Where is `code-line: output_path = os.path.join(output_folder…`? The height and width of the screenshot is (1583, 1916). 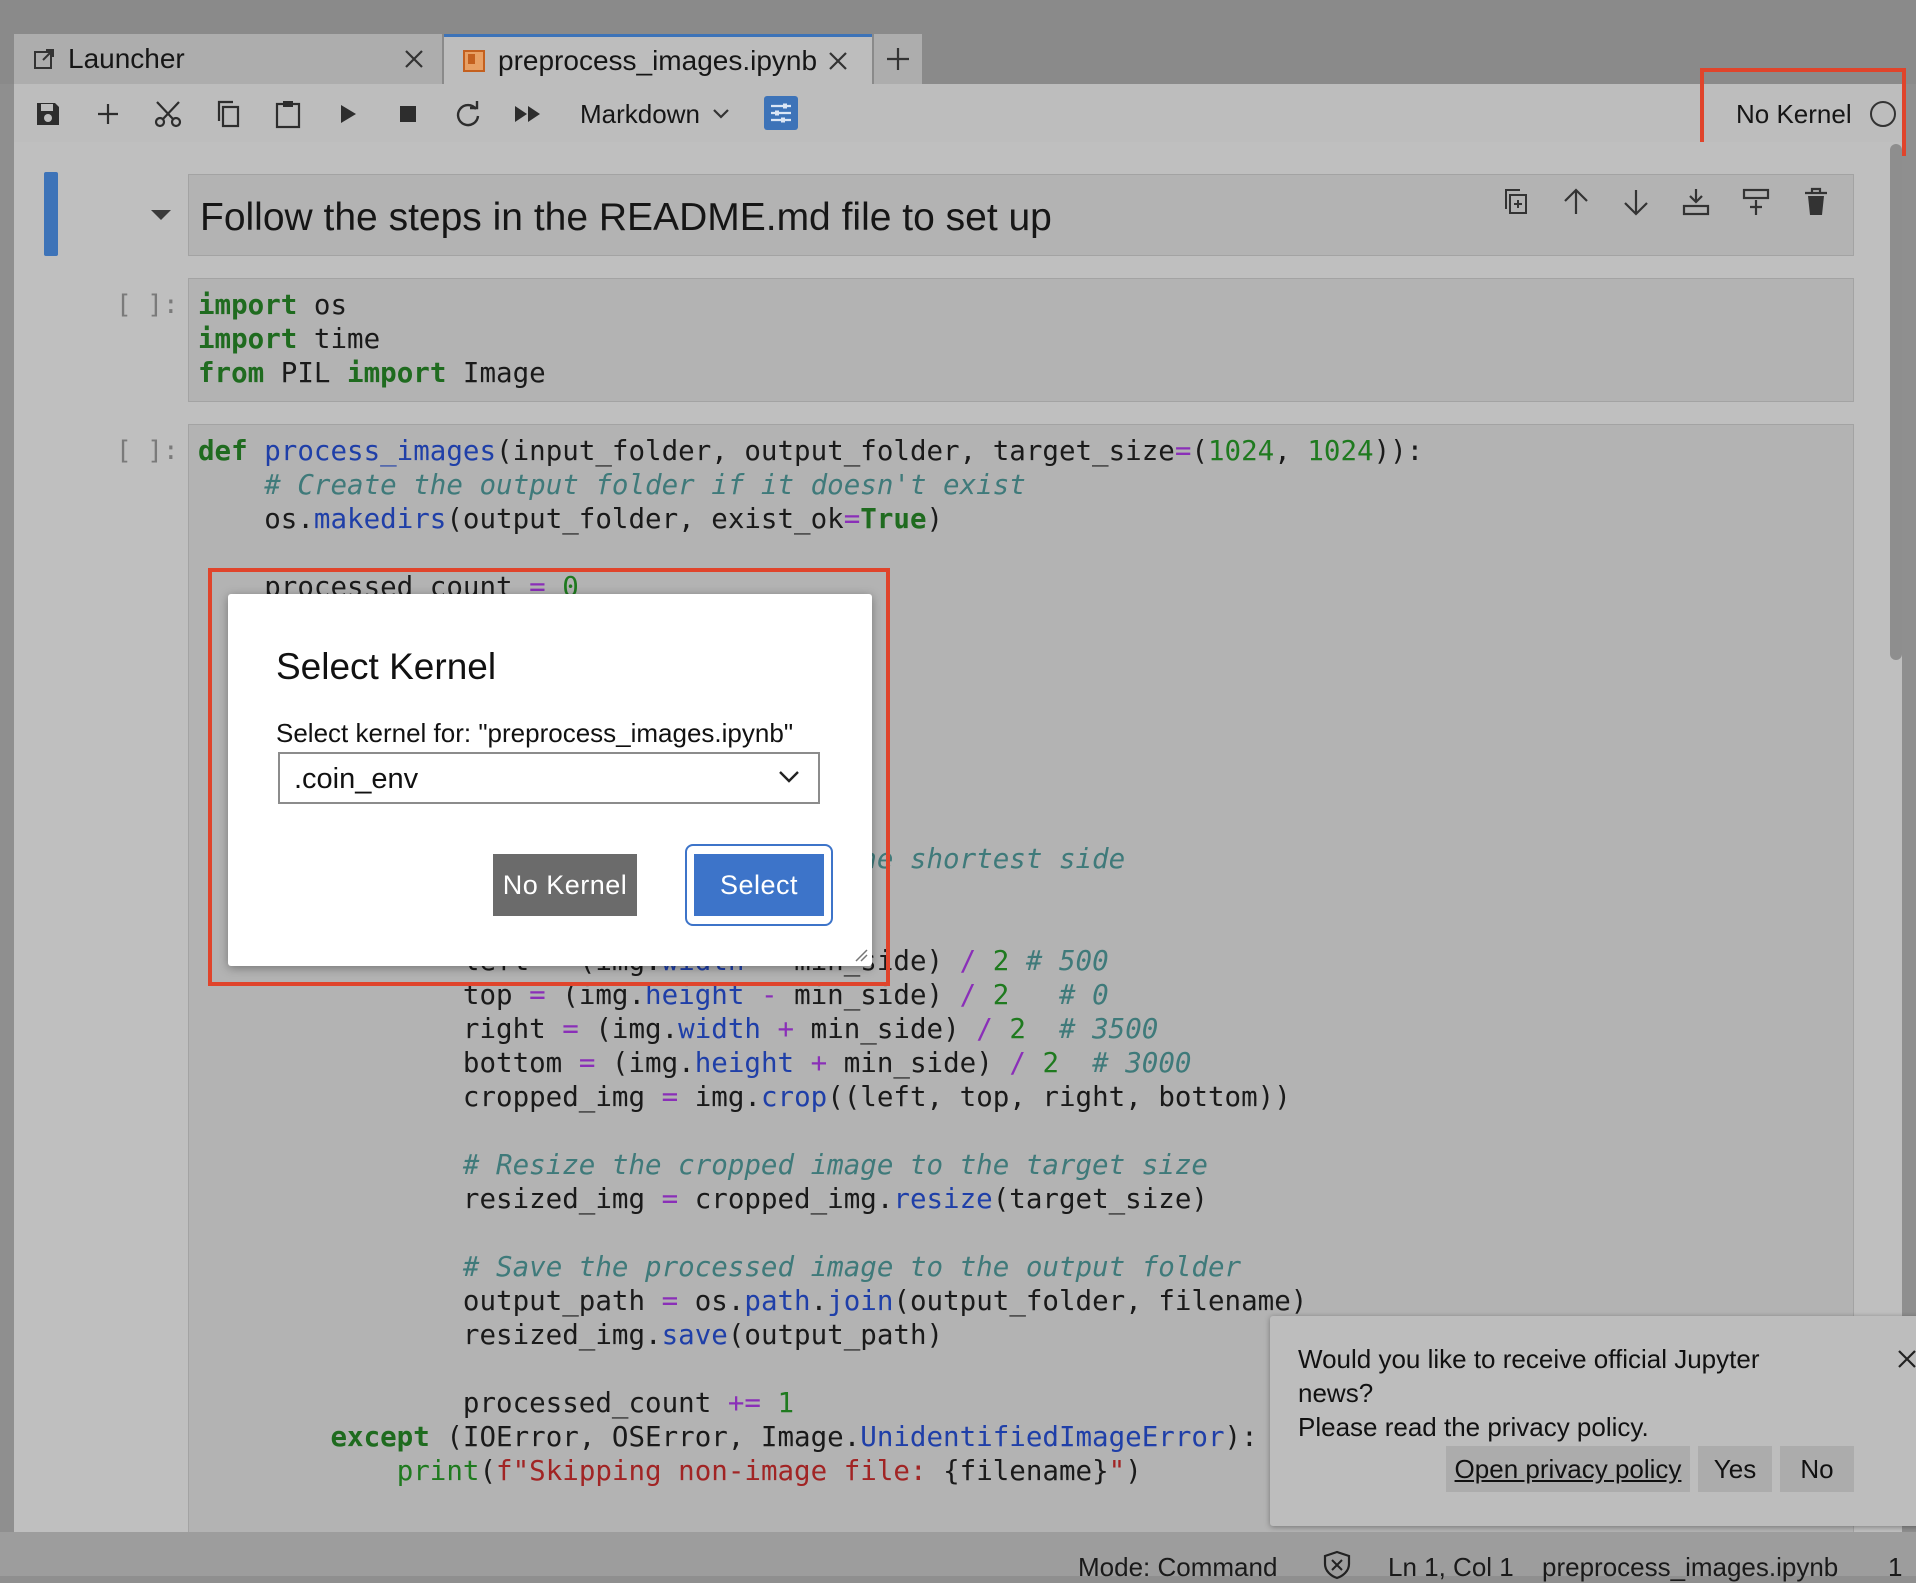
code-line: output_path = os.path.join(output_folder… is located at coordinates (753, 1301).